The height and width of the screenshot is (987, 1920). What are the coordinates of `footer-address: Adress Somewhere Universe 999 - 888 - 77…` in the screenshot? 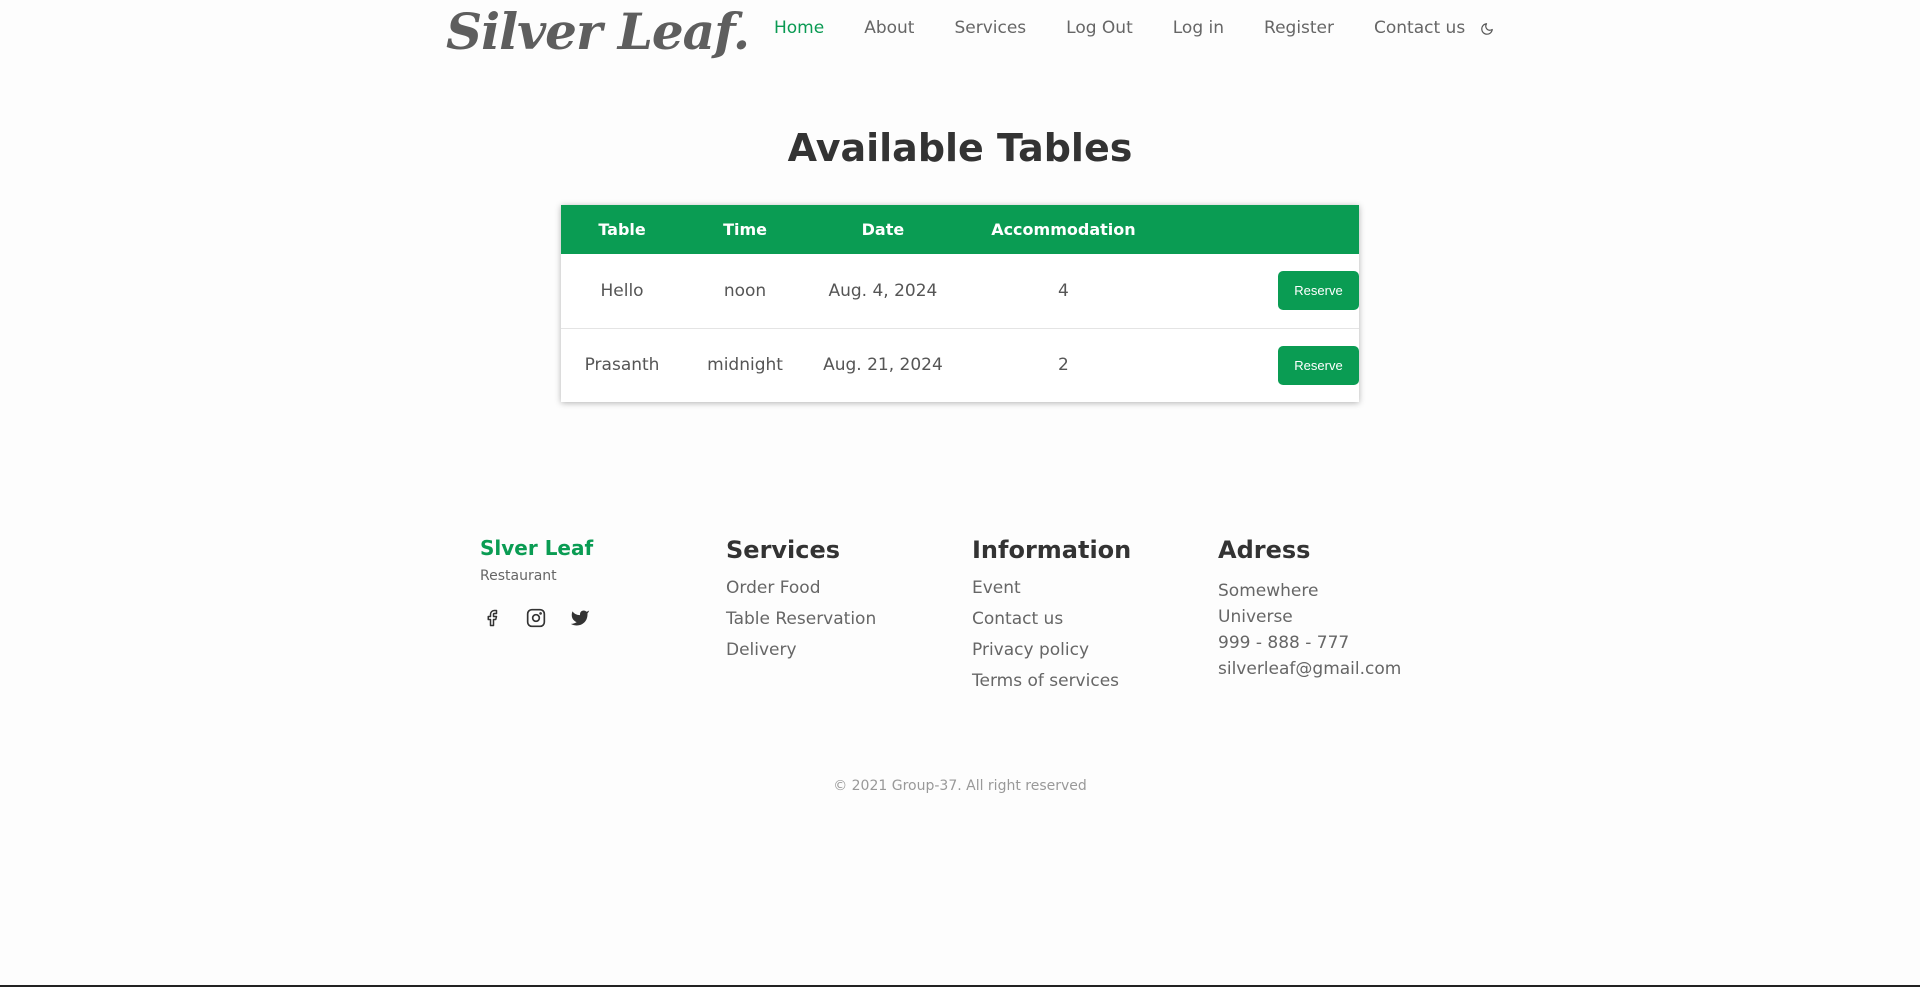 It's located at (1309, 606).